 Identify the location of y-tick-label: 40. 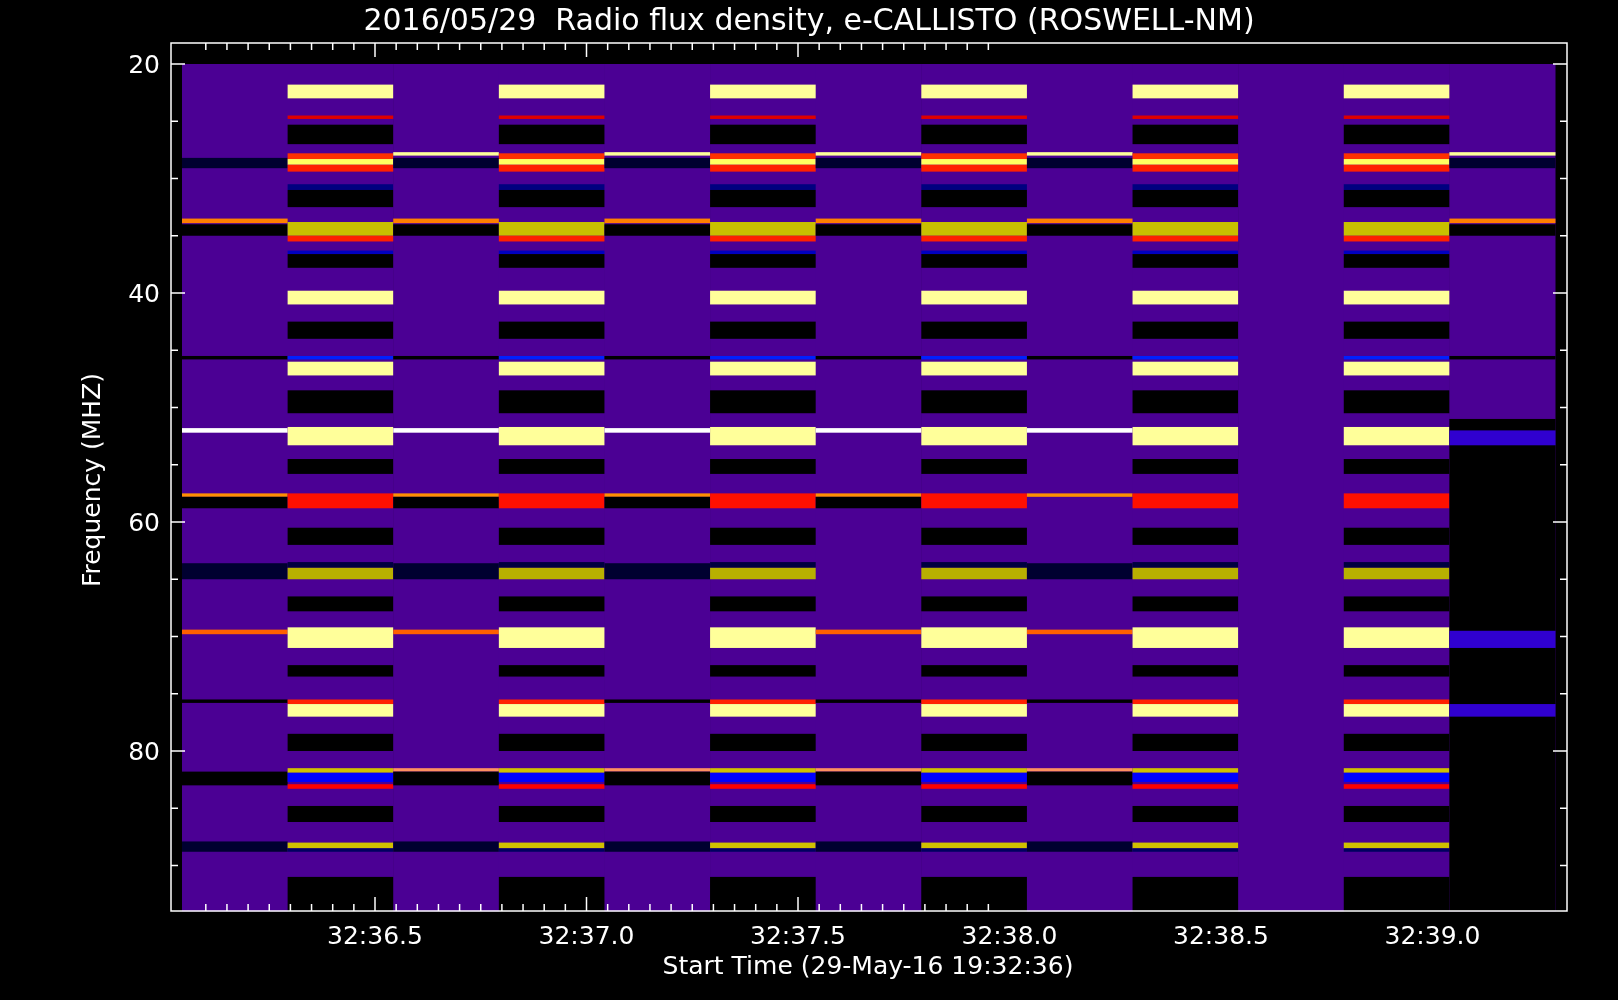
(144, 293).